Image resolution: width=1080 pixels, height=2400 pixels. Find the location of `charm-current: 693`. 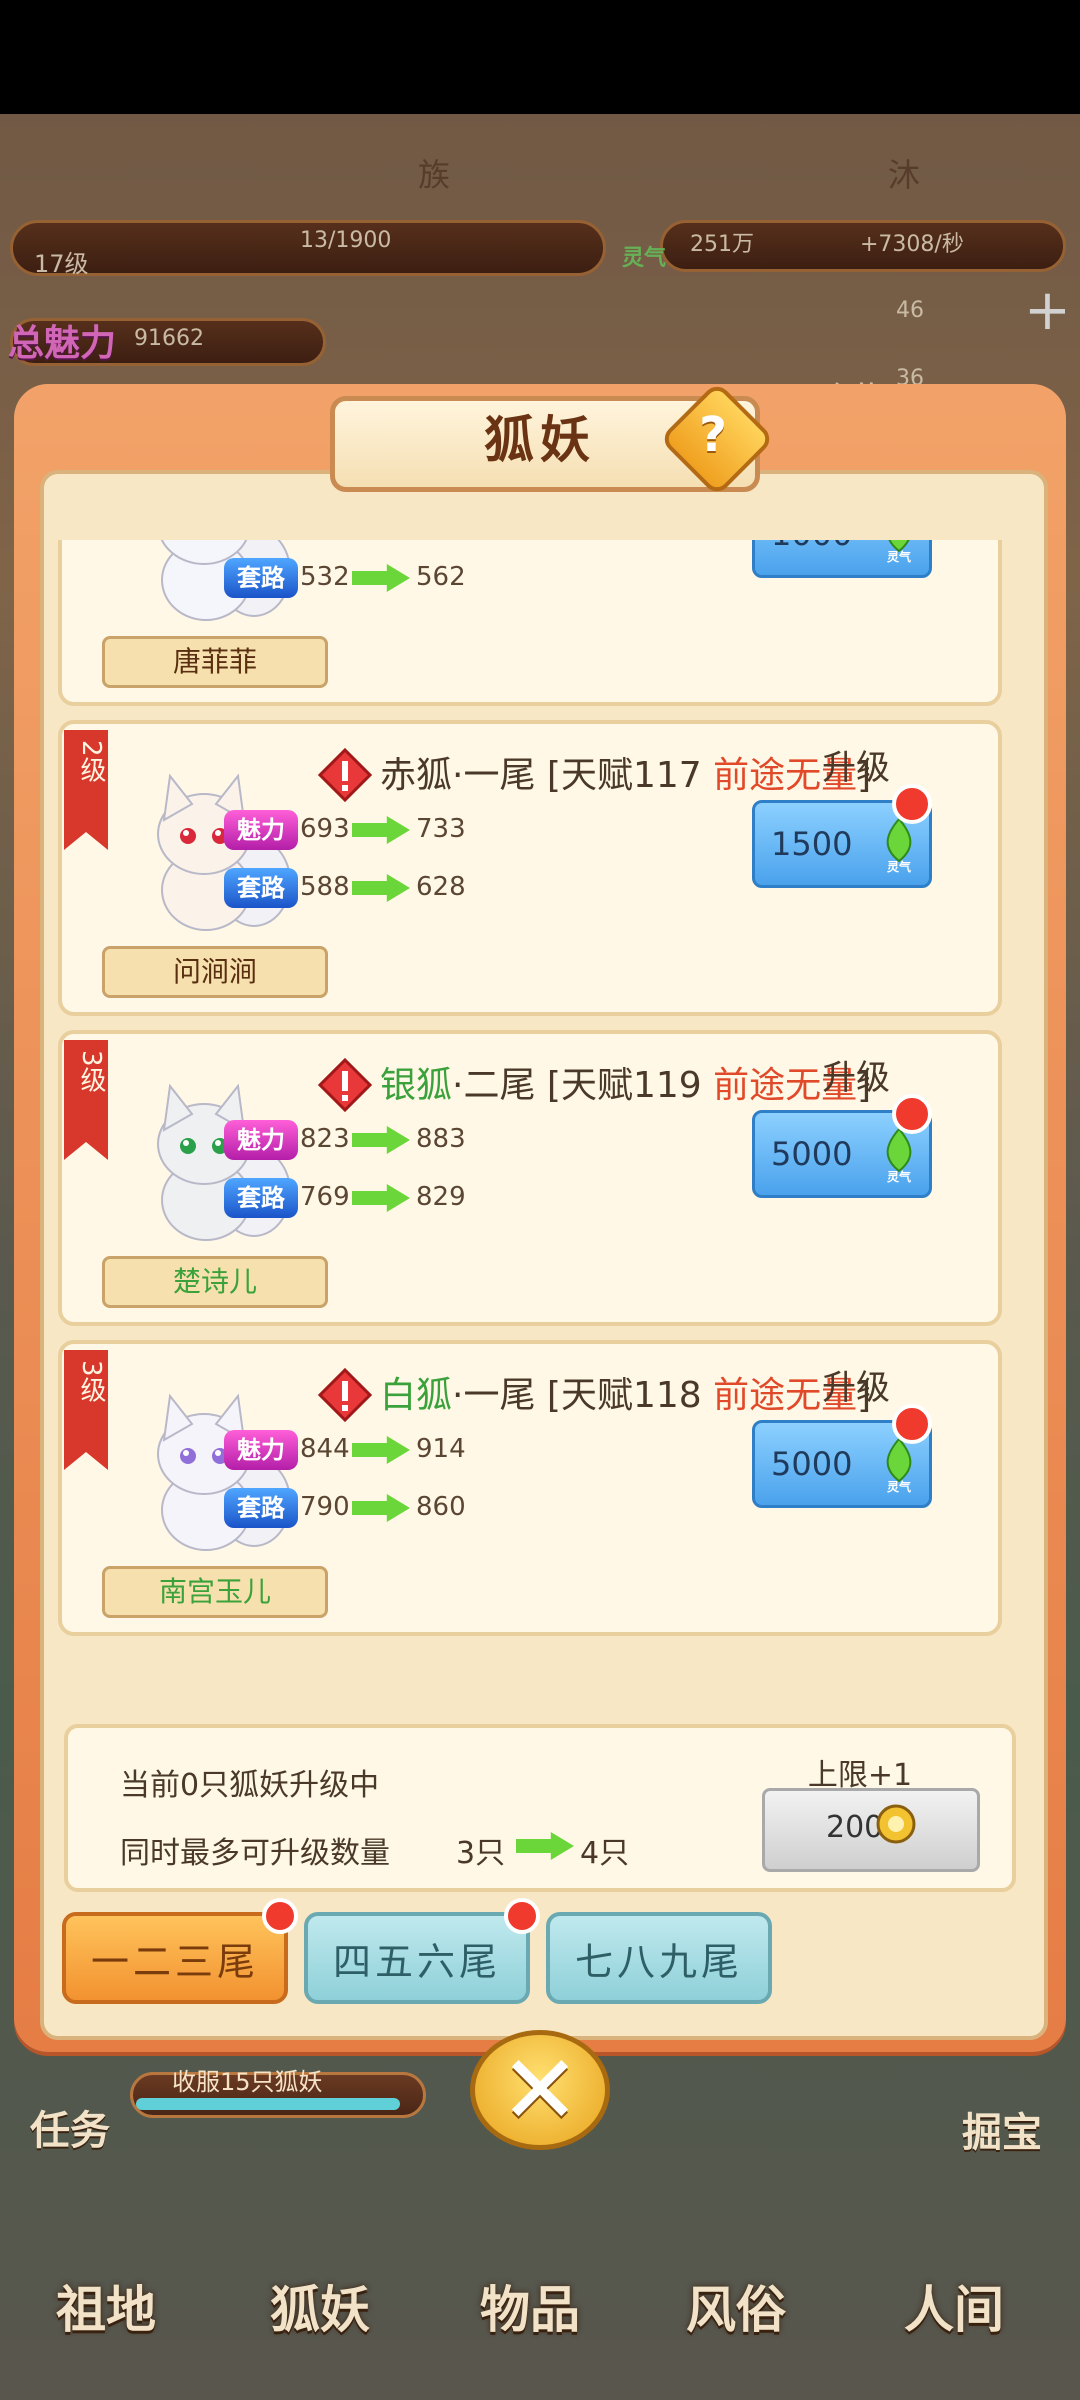

charm-current: 693 is located at coordinates (325, 829).